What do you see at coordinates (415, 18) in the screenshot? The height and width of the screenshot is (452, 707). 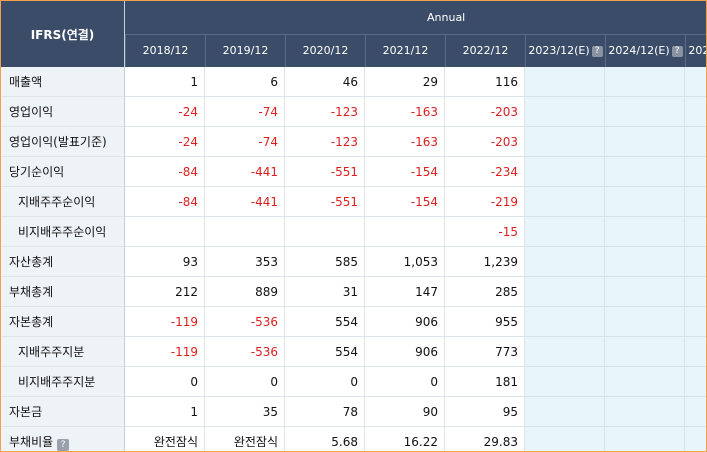 I see `annual-group-header: Annual` at bounding box center [415, 18].